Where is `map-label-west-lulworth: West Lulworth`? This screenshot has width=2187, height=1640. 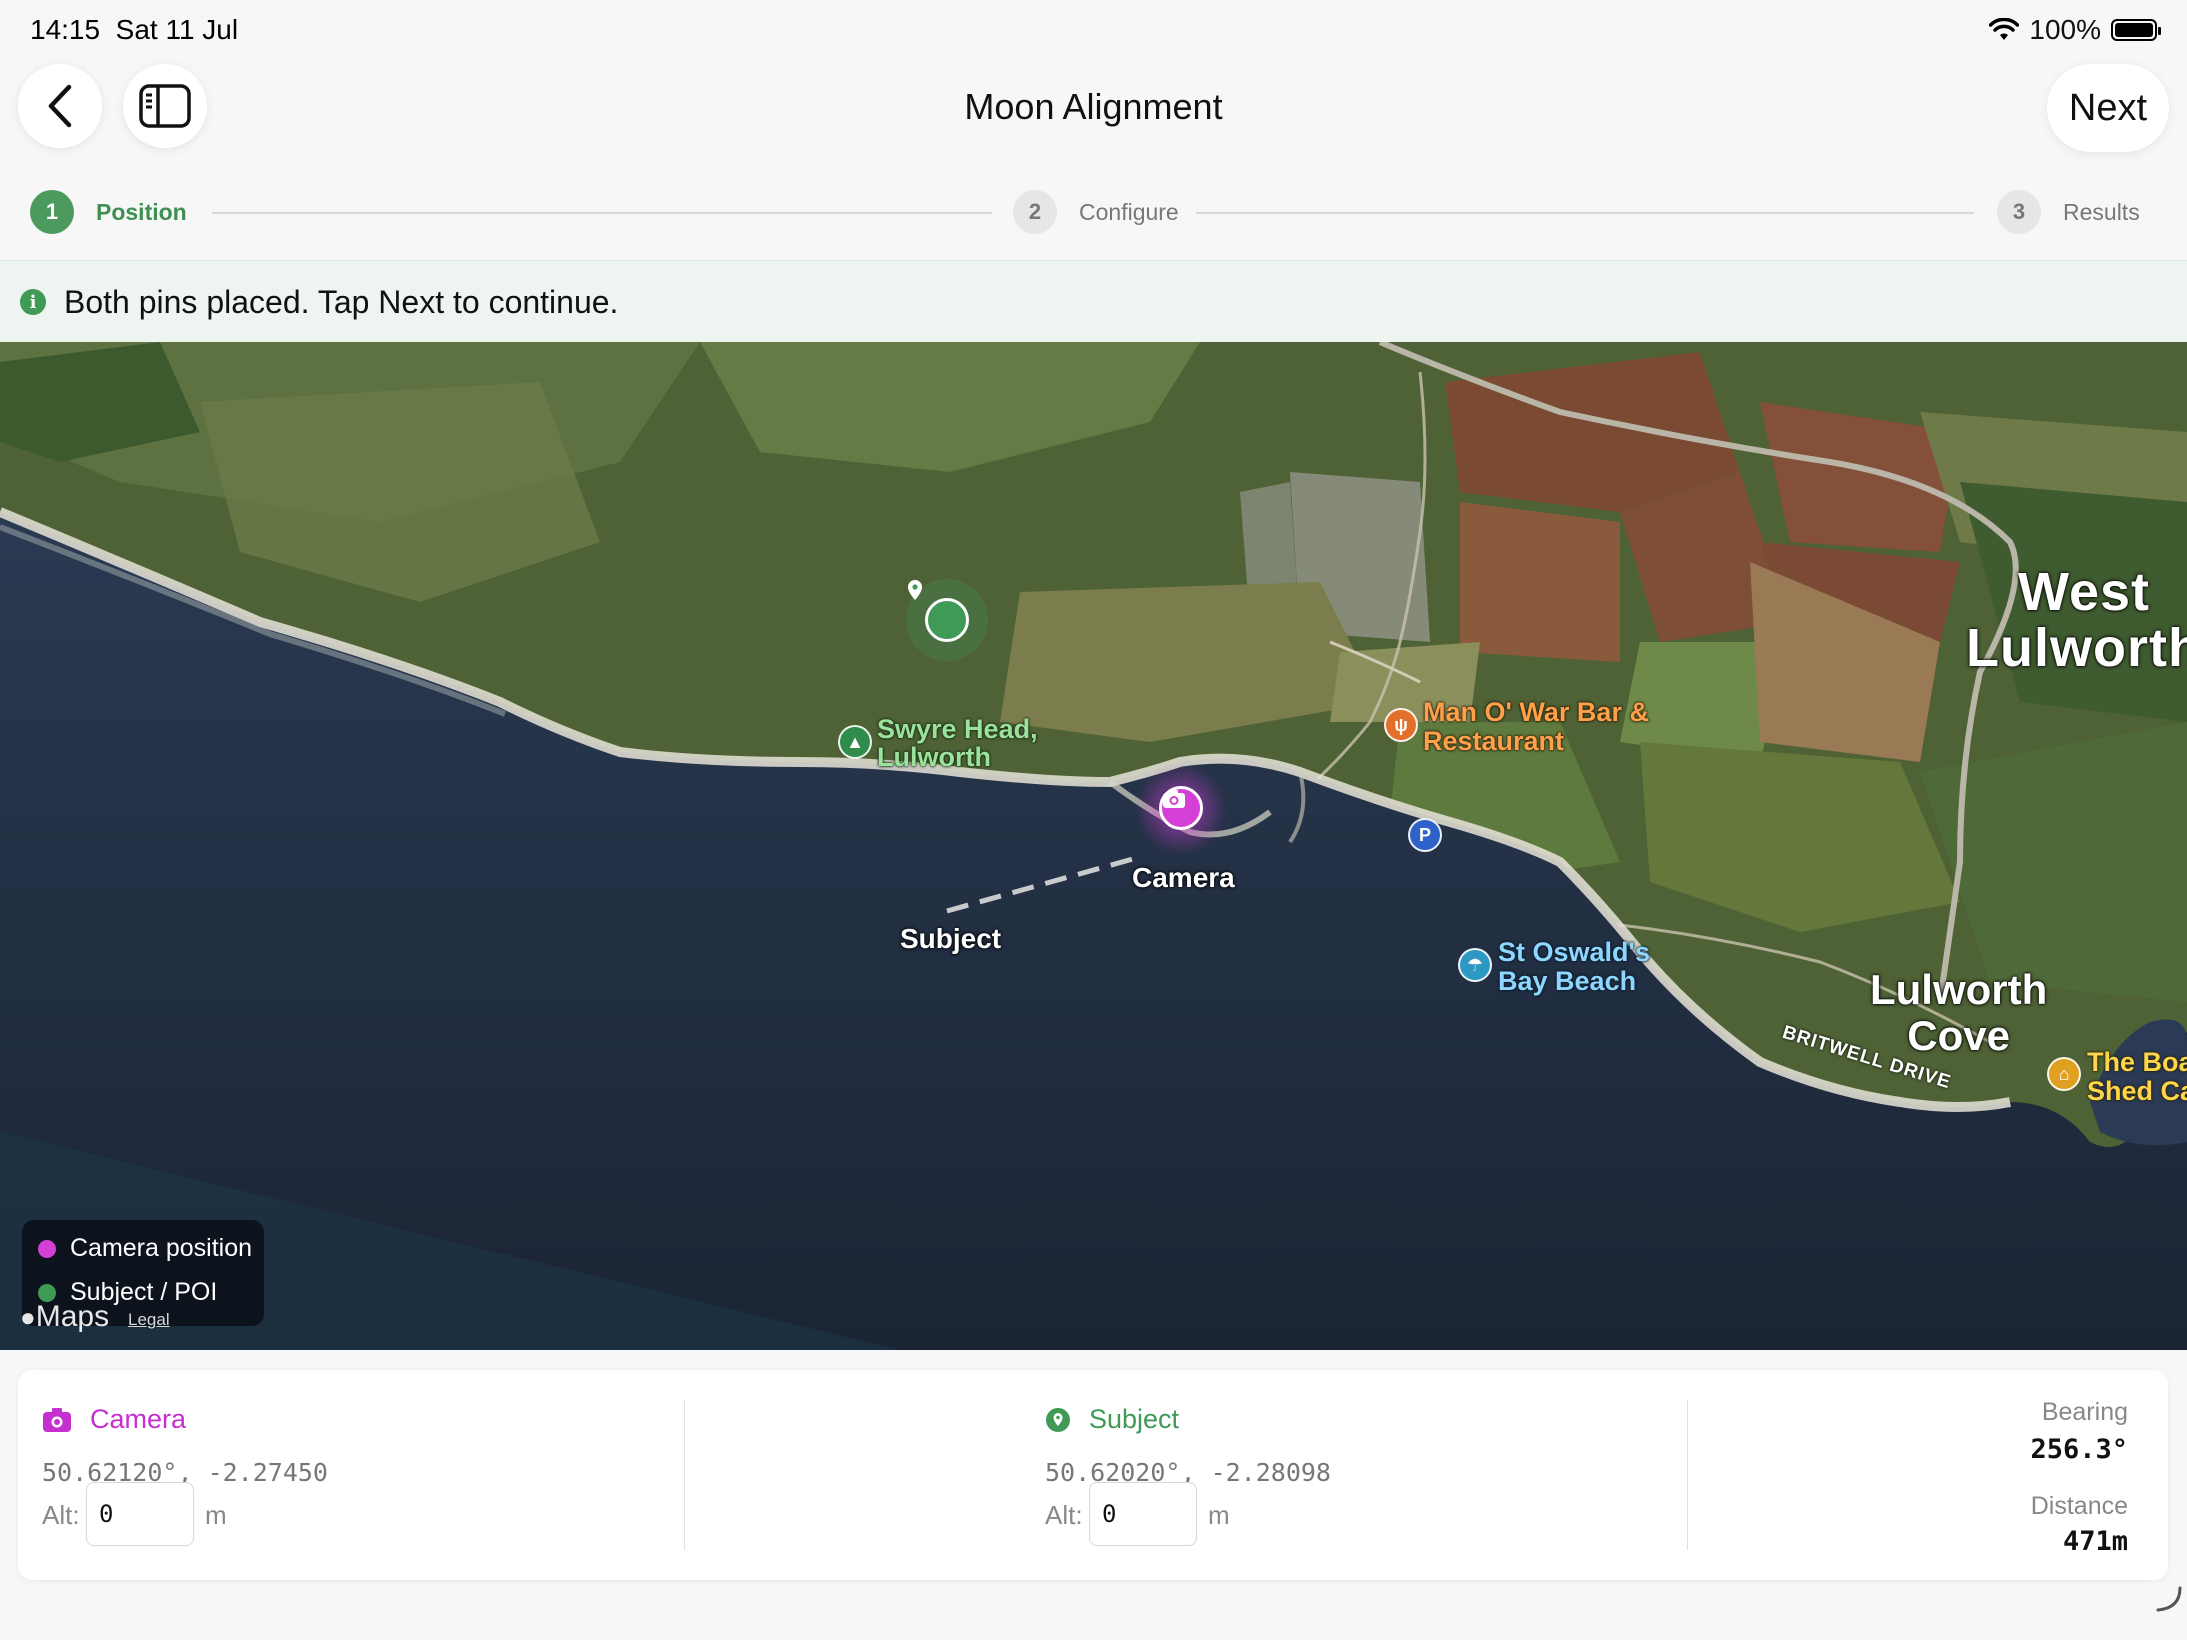 map-label-west-lulworth: West Lulworth is located at coordinates (2076, 620).